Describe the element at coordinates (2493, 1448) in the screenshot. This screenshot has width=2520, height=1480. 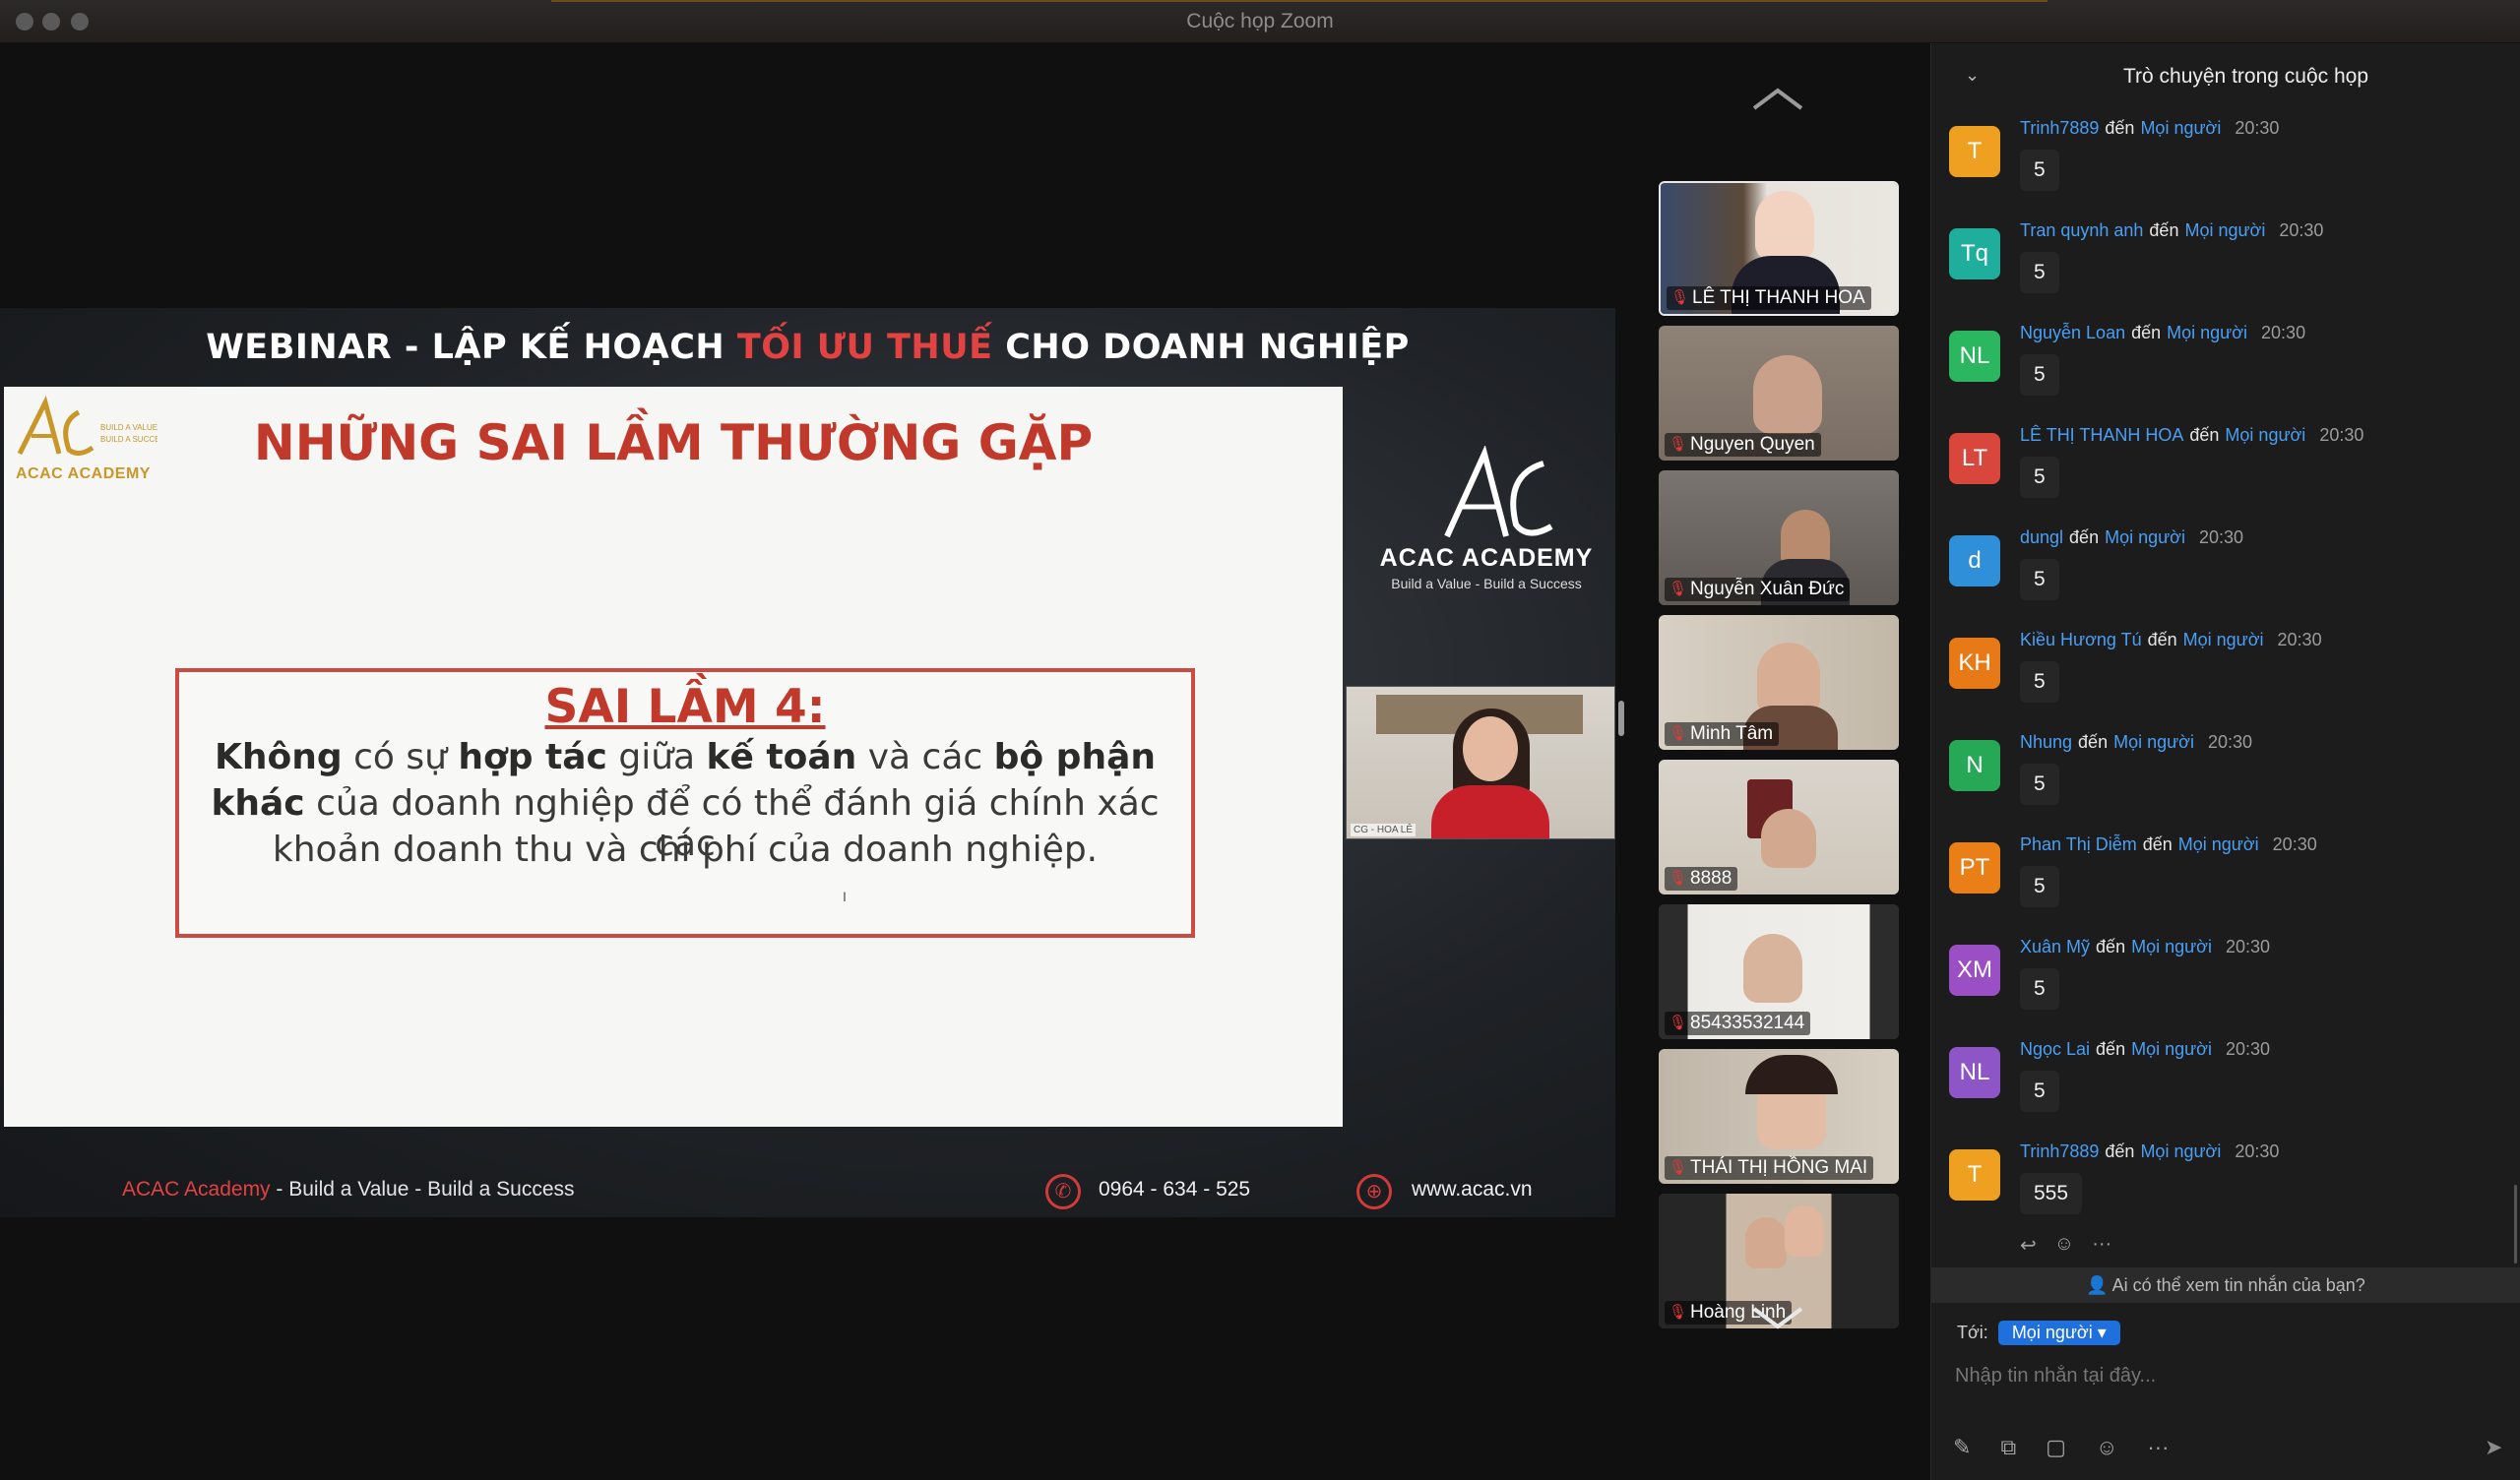
I see `send-icon: ➤` at that location.